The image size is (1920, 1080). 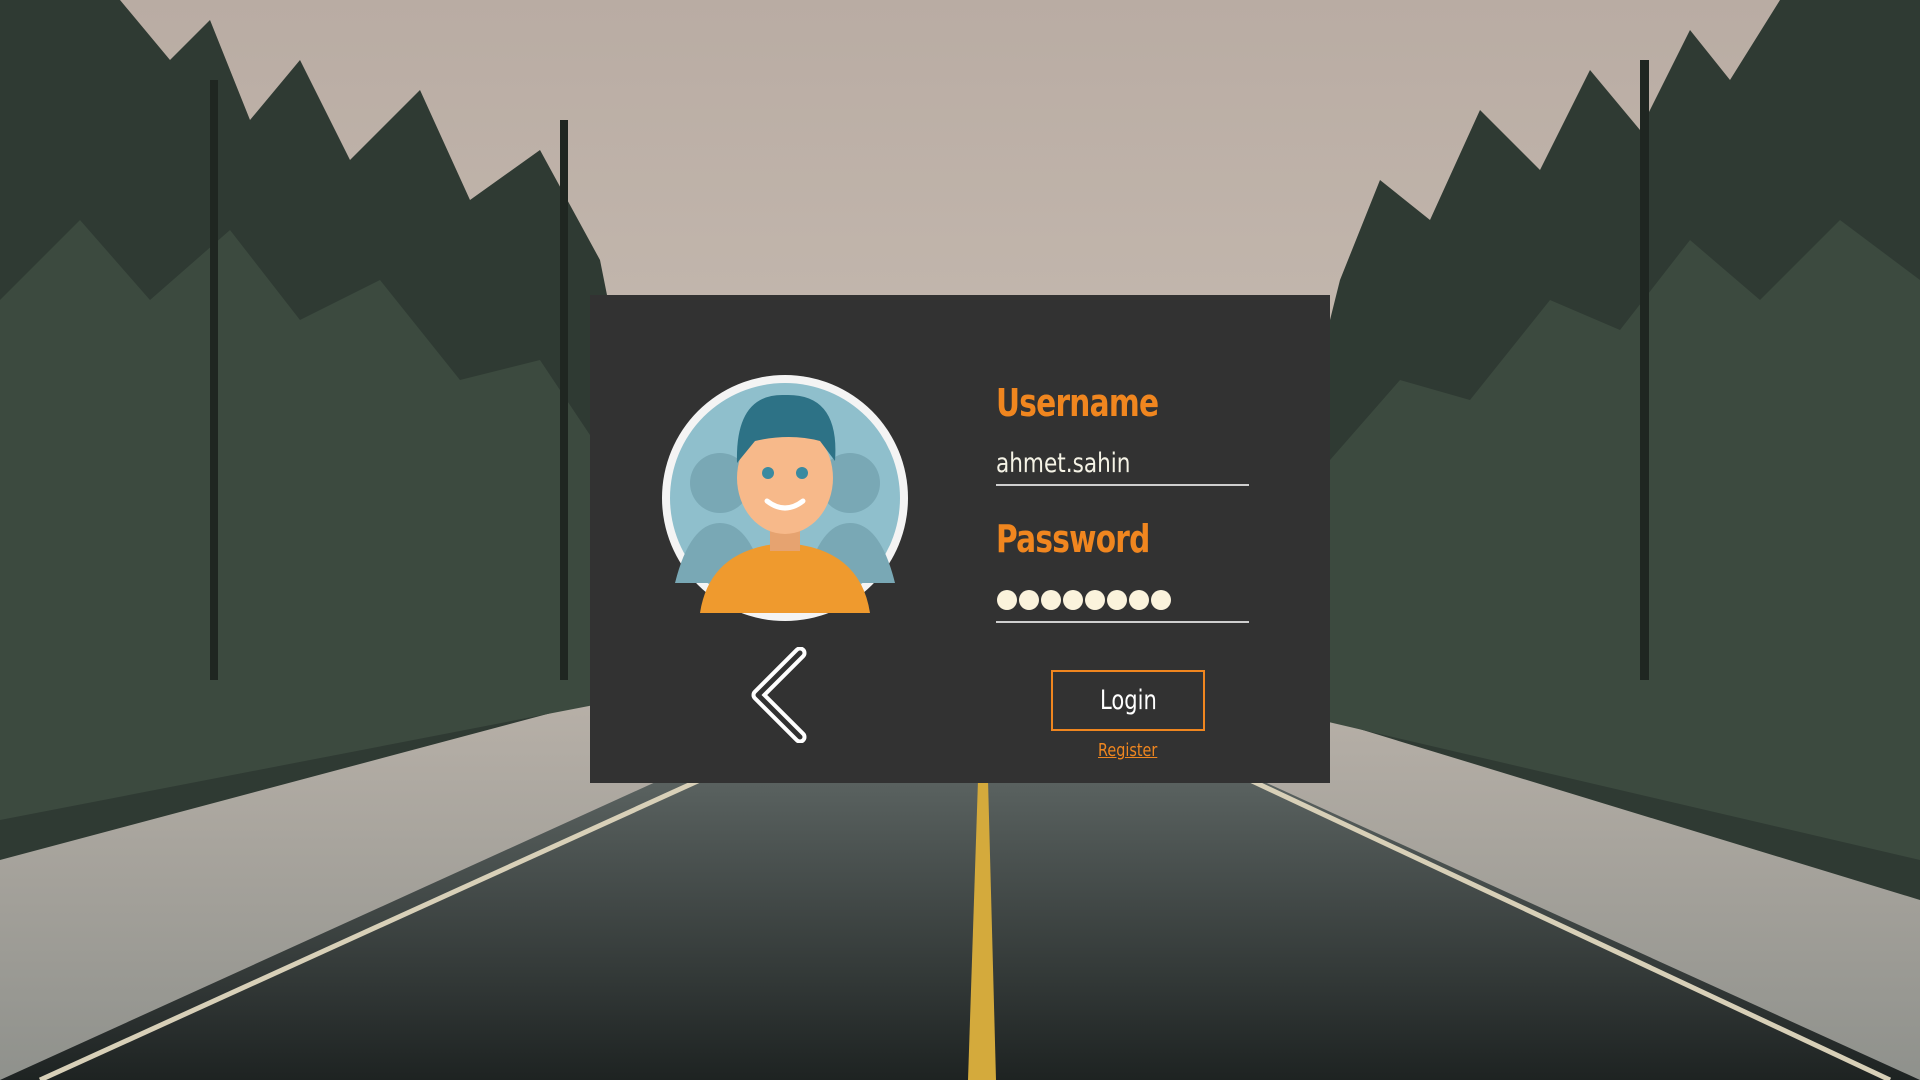 I want to click on password-label: Password, so click(x=1073, y=539).